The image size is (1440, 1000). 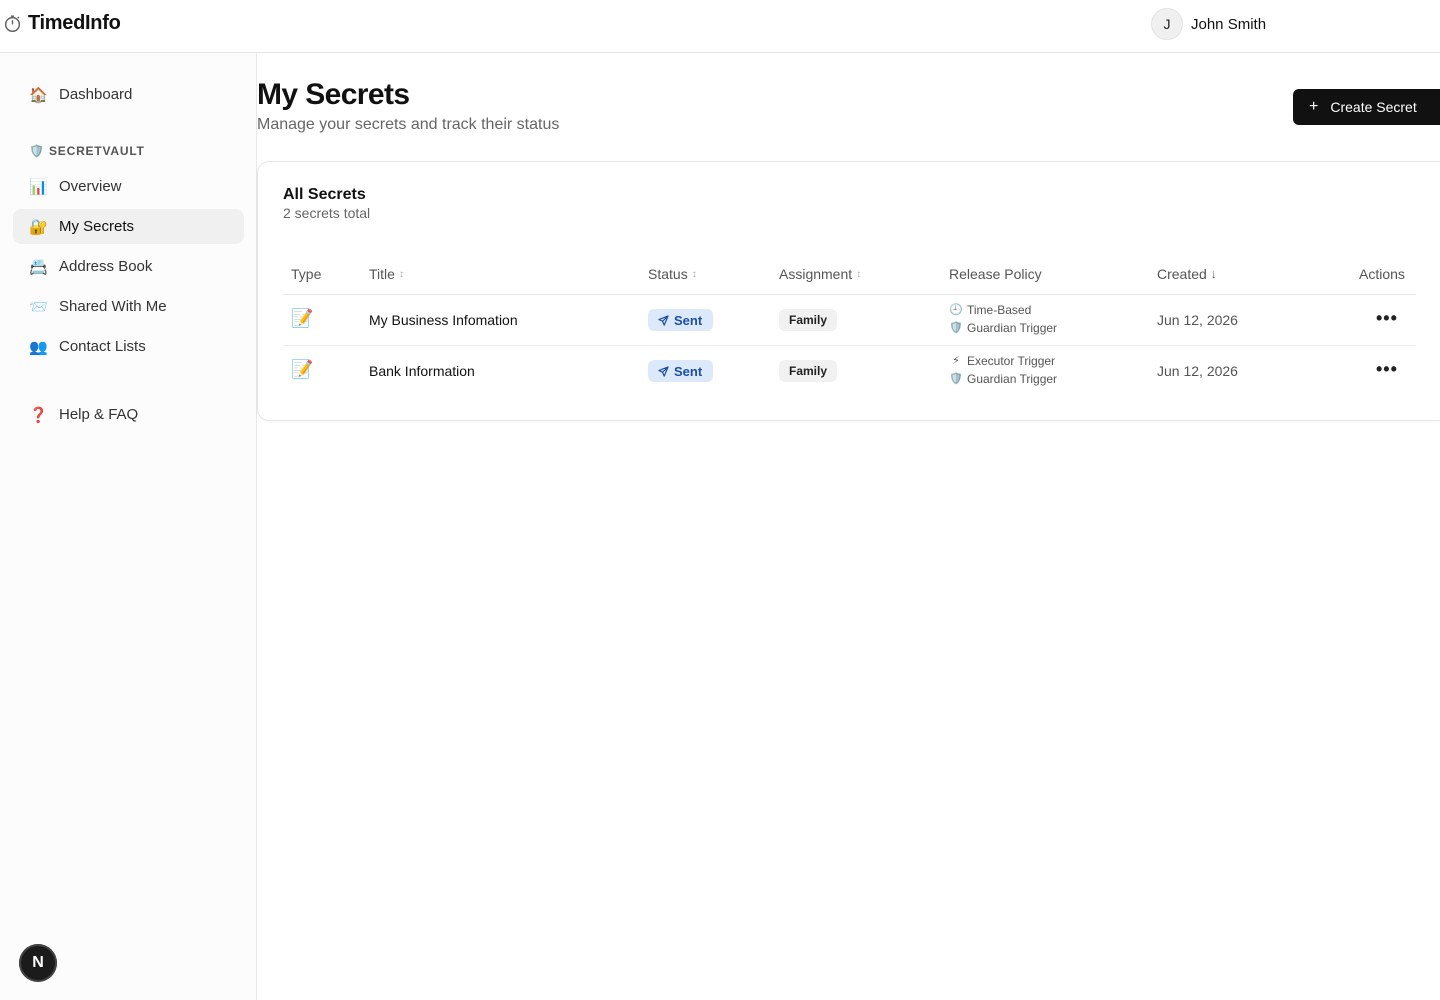 I want to click on inbox-icon: 📨, so click(x=38, y=307).